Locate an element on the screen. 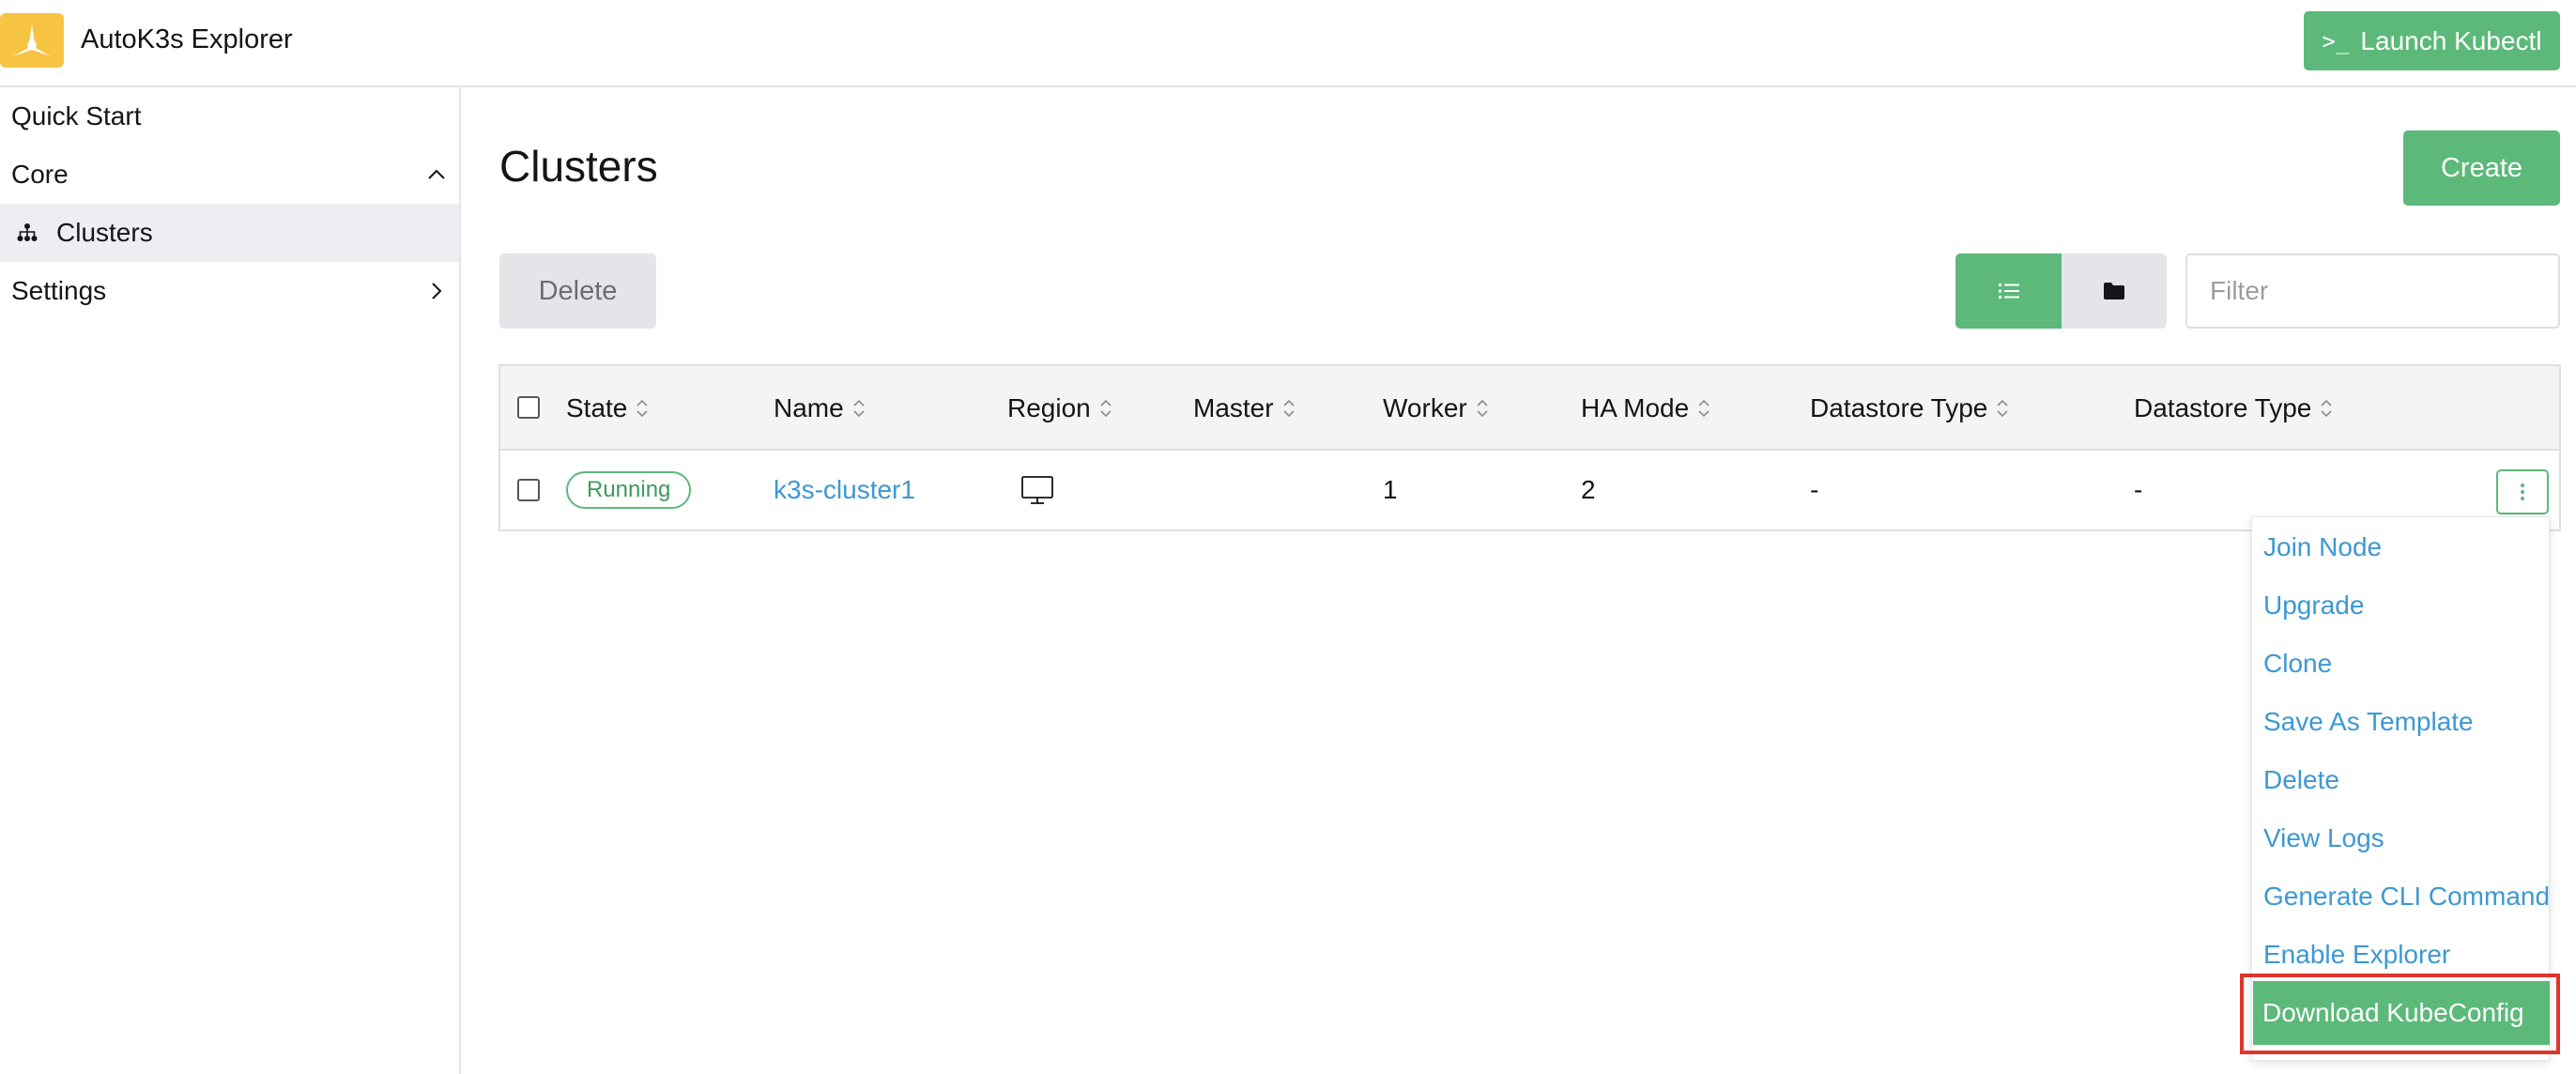 The image size is (2576, 1074). cell-state: Running is located at coordinates (629, 490).